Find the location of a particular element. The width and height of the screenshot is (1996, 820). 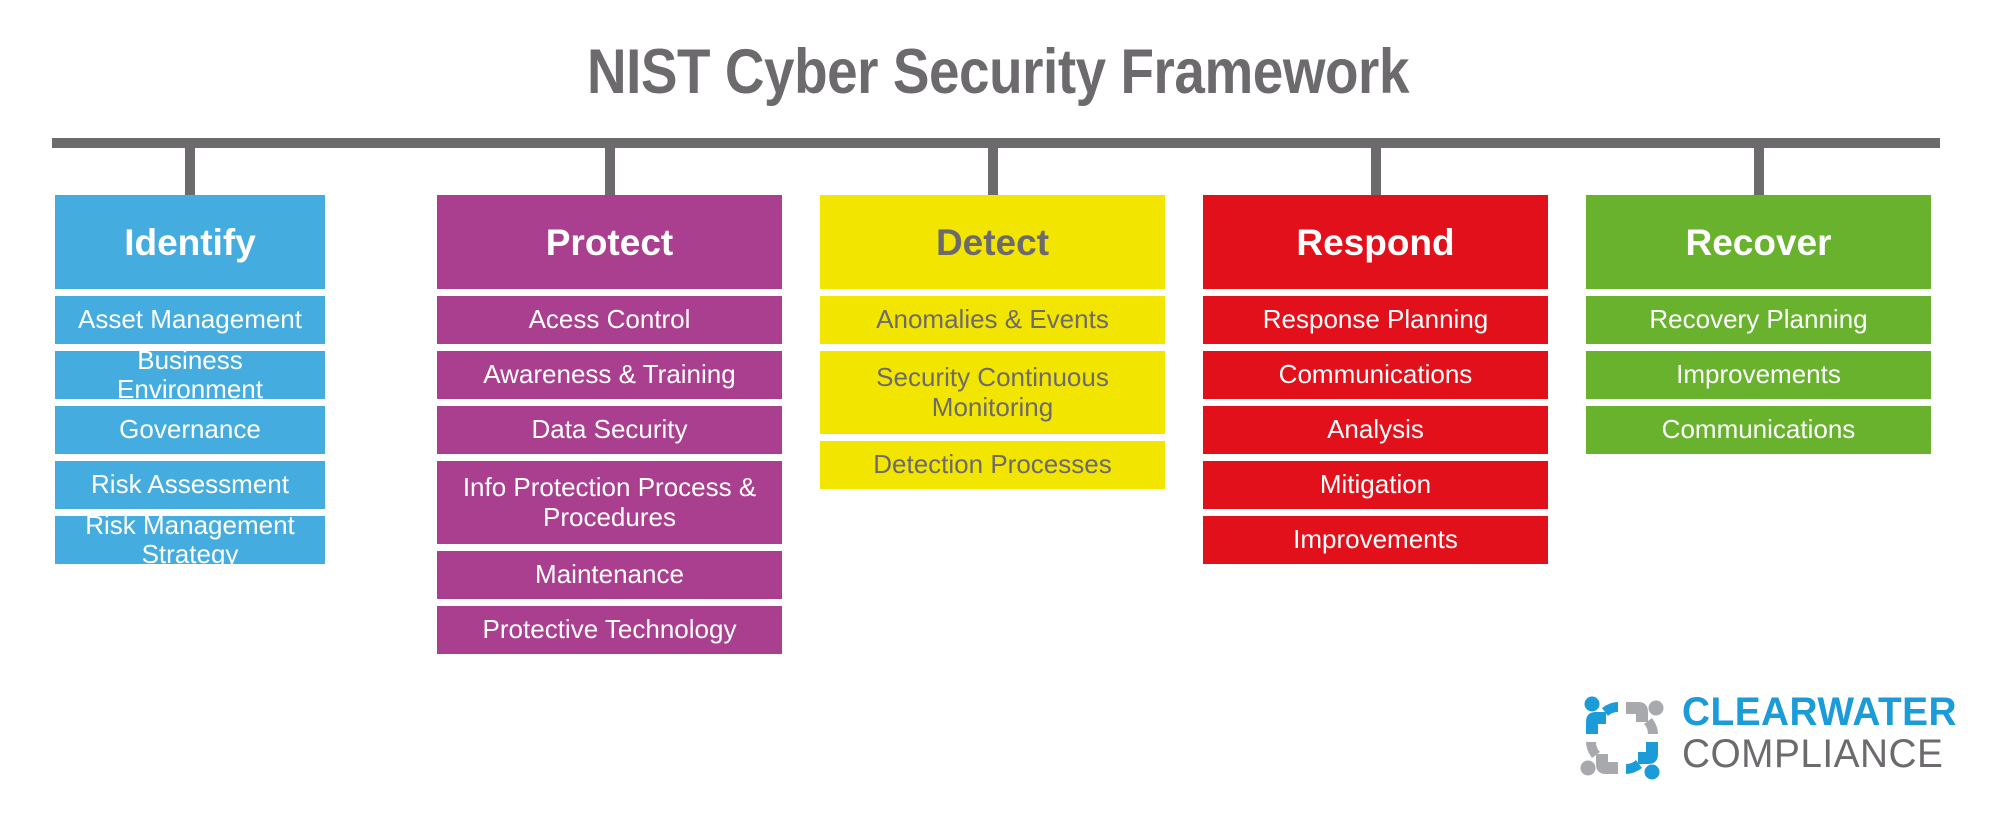

category-item: Acess Control is located at coordinates (609, 320).